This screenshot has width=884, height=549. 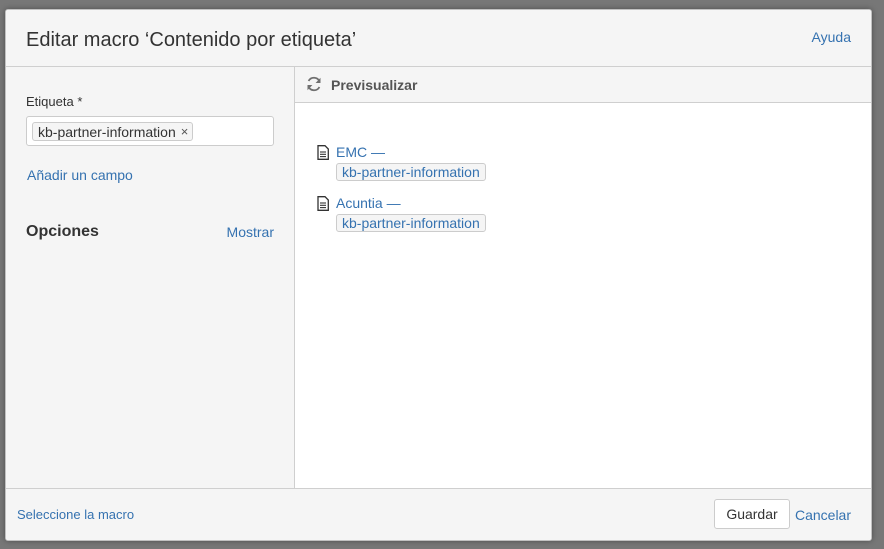 What do you see at coordinates (583, 85) in the screenshot?
I see `preview-header: Previsualizar` at bounding box center [583, 85].